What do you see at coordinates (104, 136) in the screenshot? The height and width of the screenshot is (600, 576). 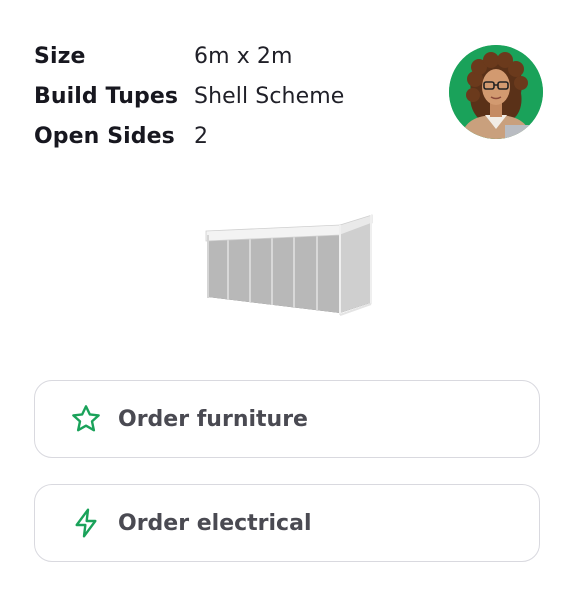 I see `open-sides-label: Open Sides` at bounding box center [104, 136].